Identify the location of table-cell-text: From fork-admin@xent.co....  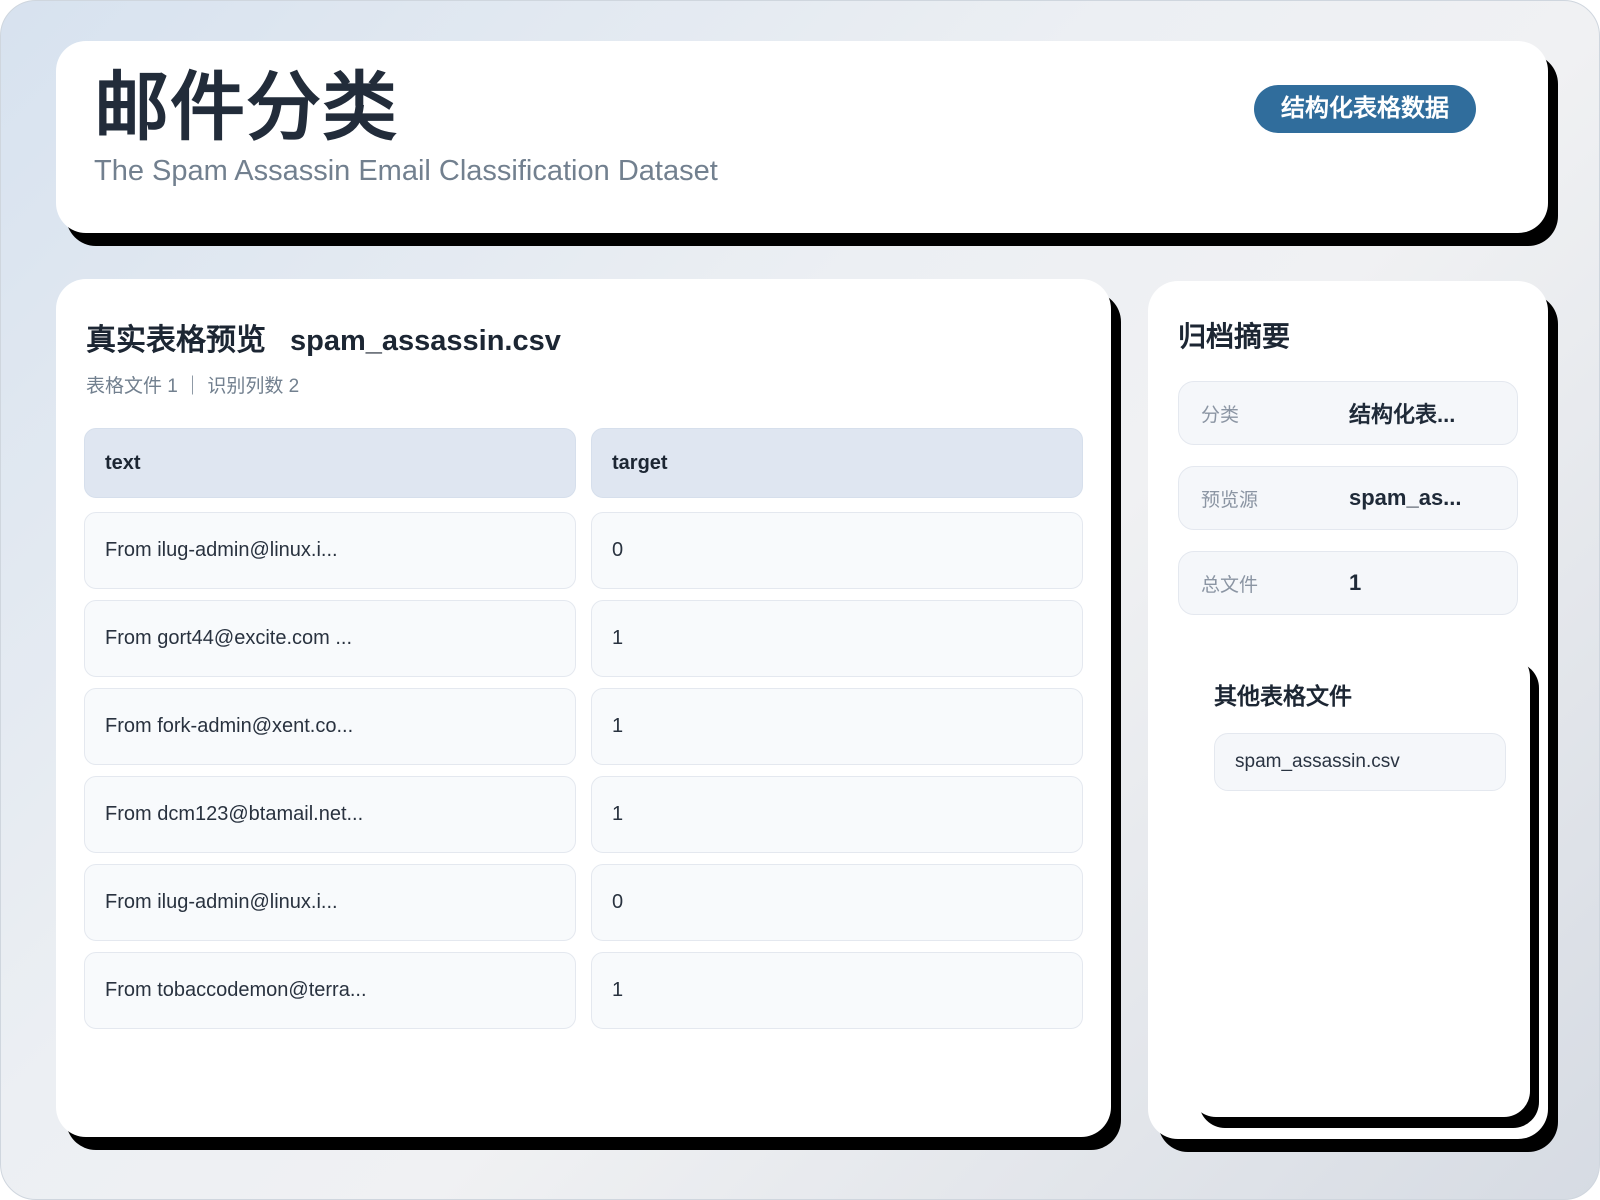
(330, 726).